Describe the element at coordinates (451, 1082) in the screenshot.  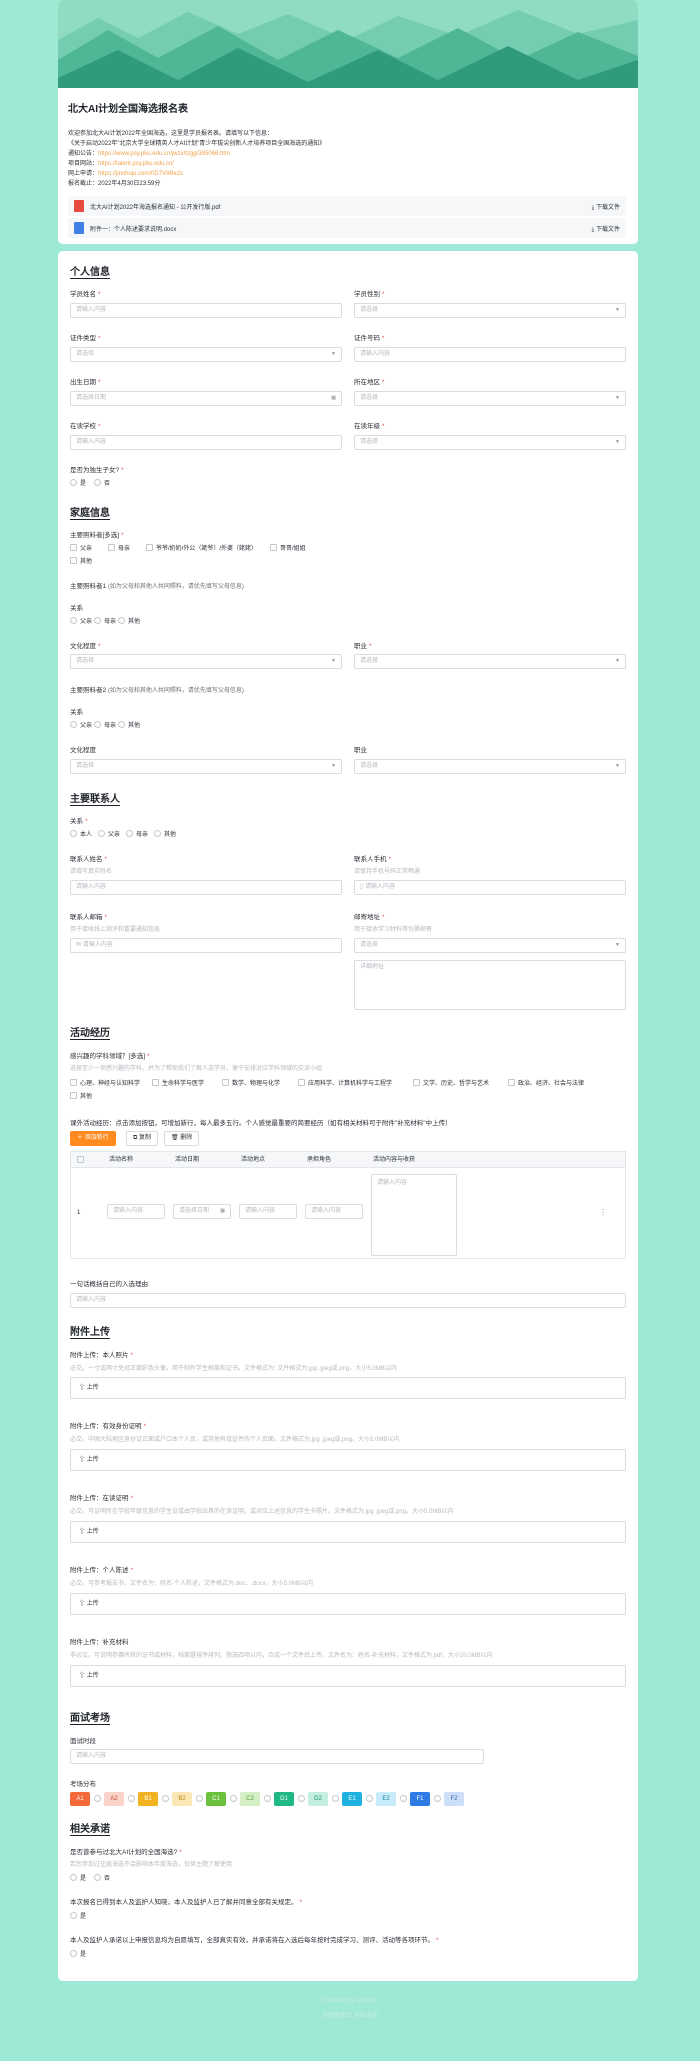
I see `checkbox-interest: 文学、历史、哲学与艺术` at that location.